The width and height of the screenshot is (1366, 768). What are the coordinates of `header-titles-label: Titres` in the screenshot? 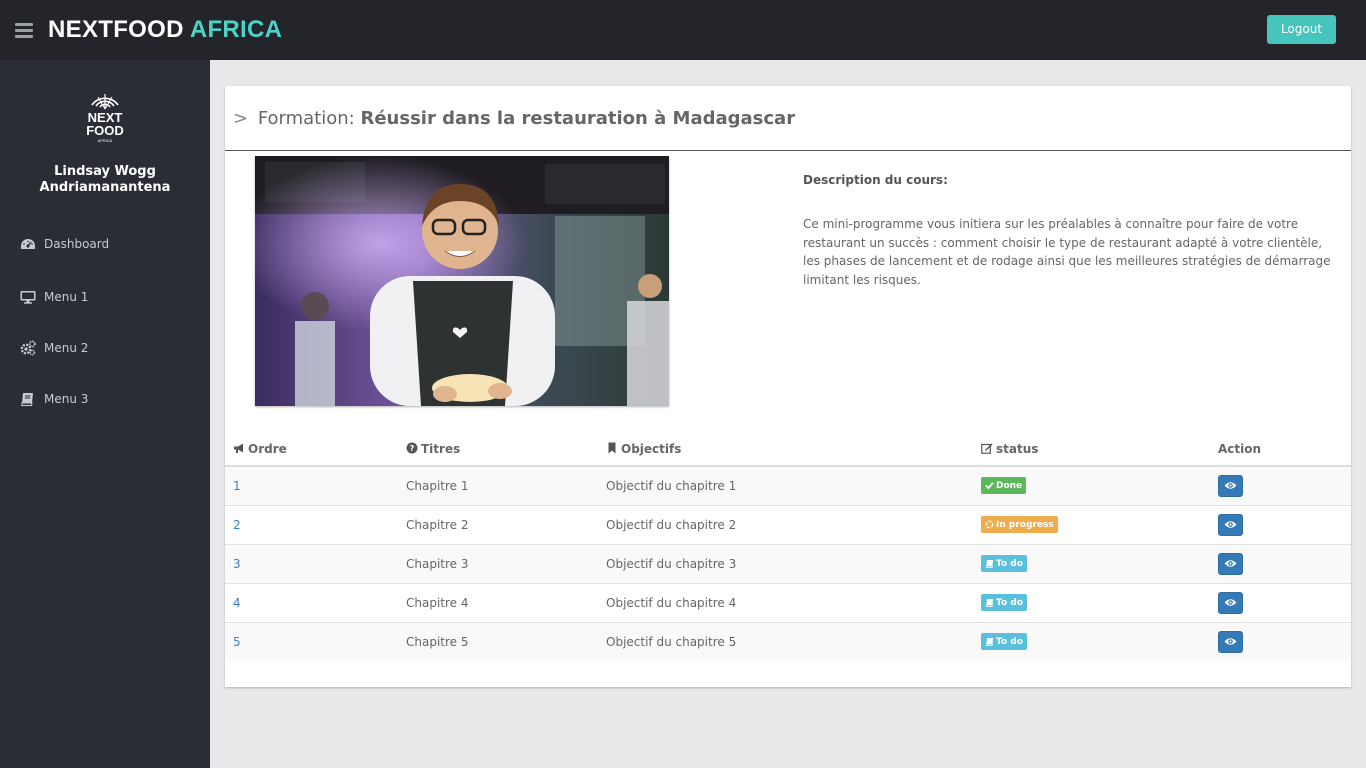 It's located at (441, 448).